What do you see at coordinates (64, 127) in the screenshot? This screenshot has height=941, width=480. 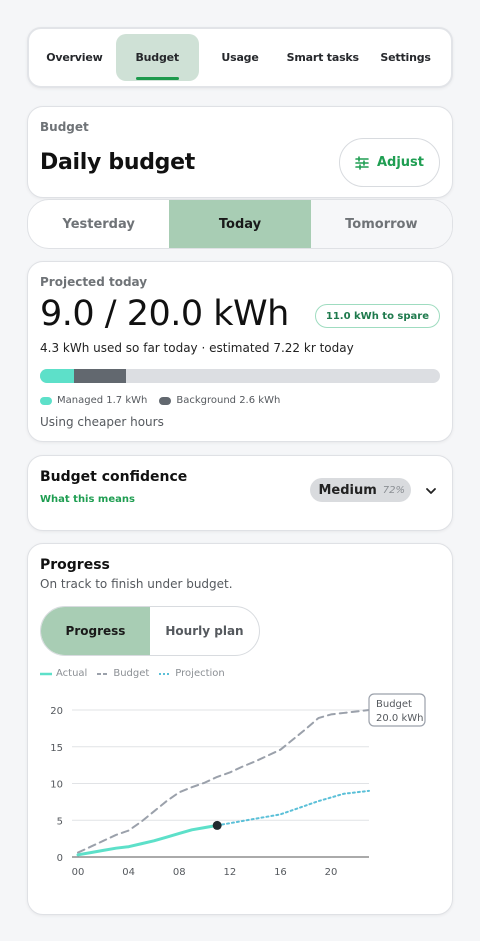 I see `budget-eyebrow: Budget` at bounding box center [64, 127].